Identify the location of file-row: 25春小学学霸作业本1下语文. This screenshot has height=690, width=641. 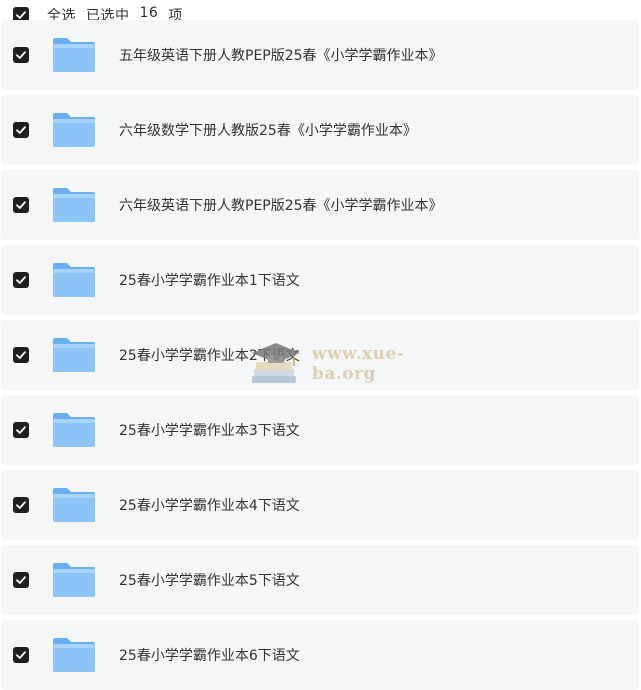
(320, 280).